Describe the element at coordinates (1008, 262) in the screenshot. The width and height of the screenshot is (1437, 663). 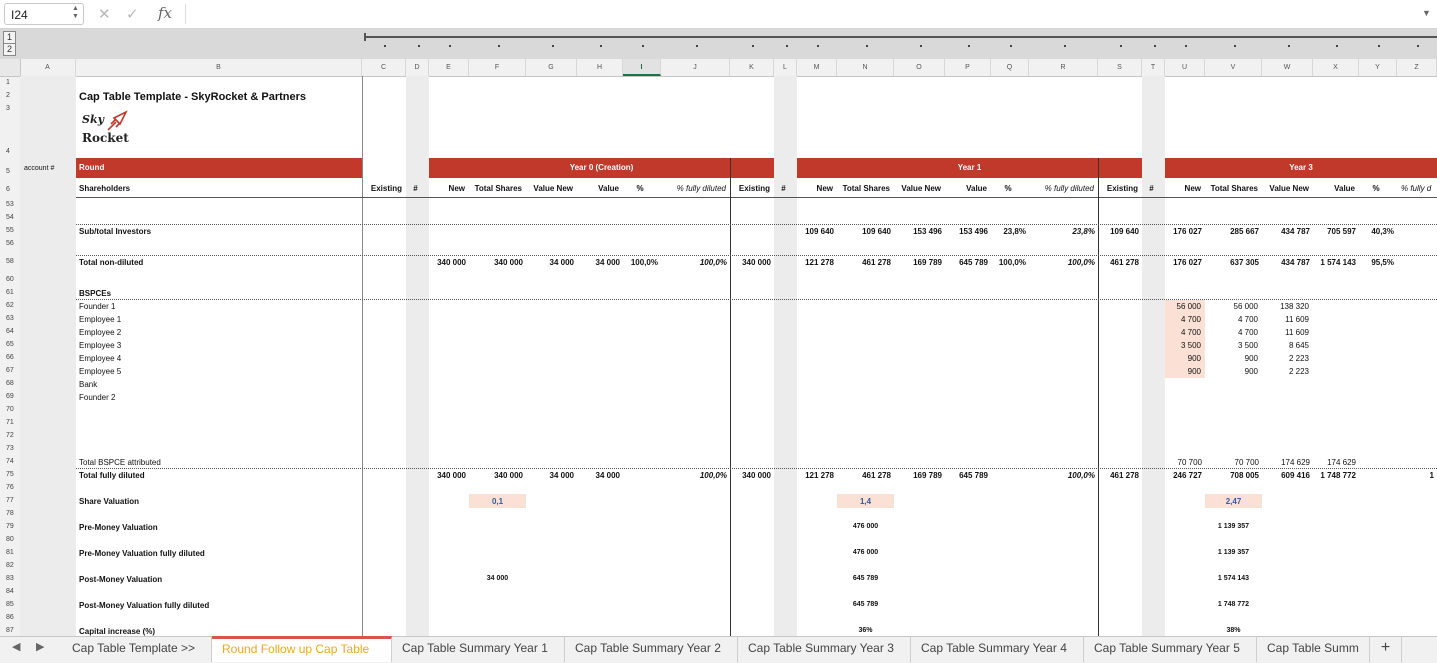
I see `cell-q: 100,0%` at that location.